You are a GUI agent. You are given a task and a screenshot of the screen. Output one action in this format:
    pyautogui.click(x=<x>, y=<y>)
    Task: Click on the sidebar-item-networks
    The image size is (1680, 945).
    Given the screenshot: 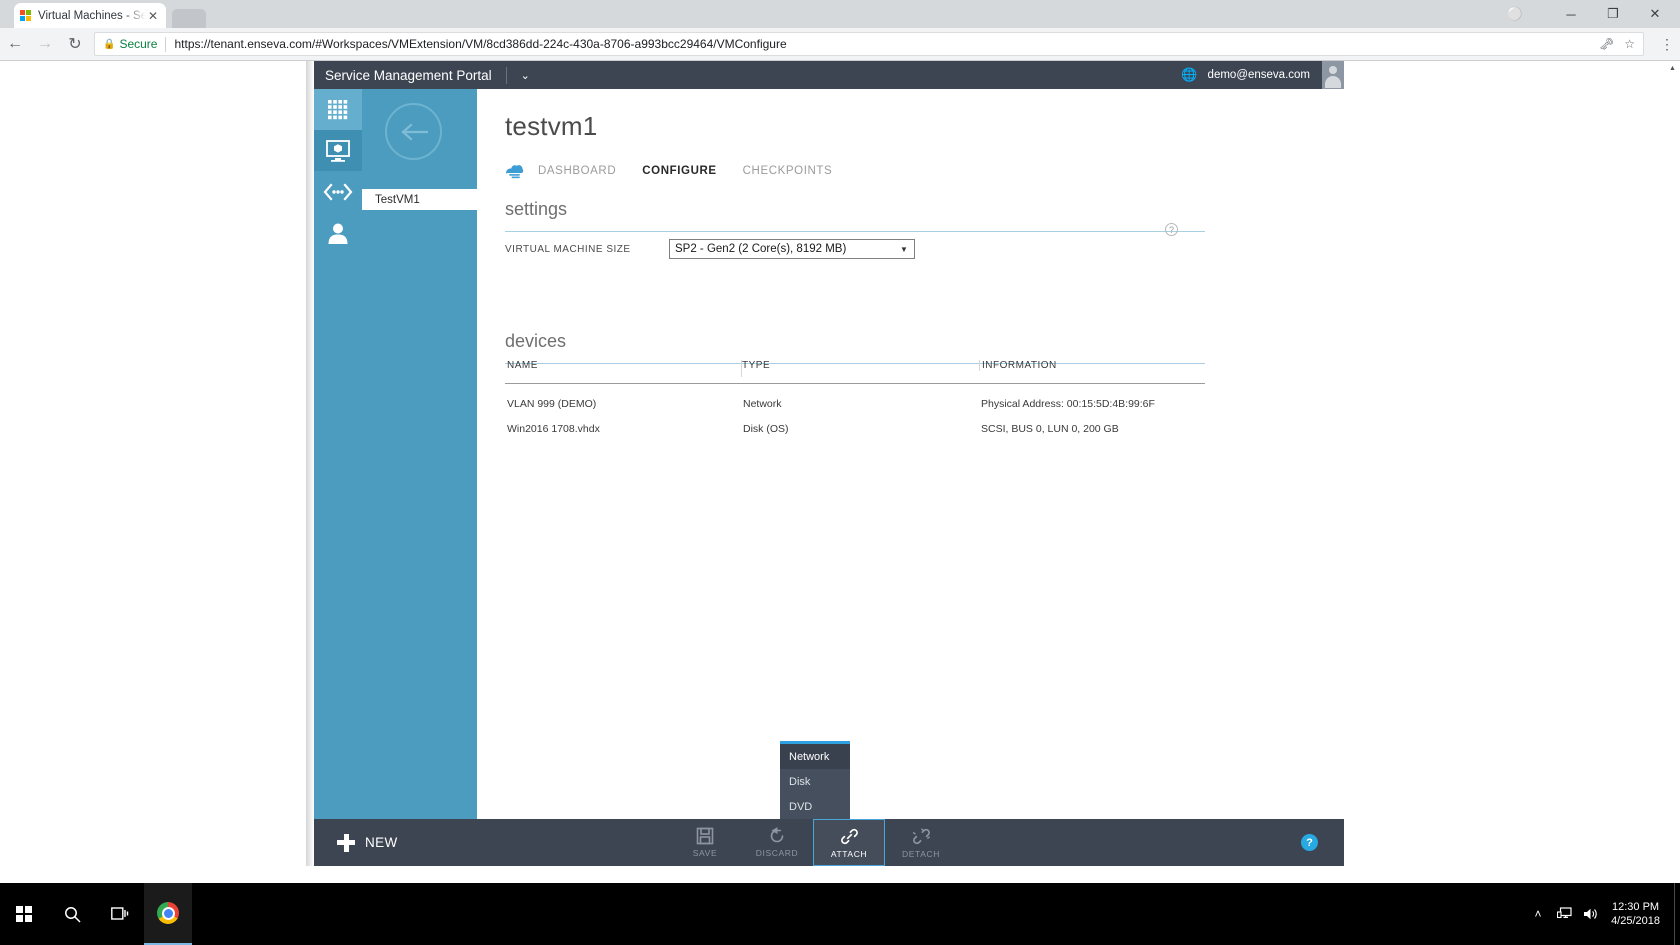 What is the action you would take?
    pyautogui.click(x=338, y=191)
    